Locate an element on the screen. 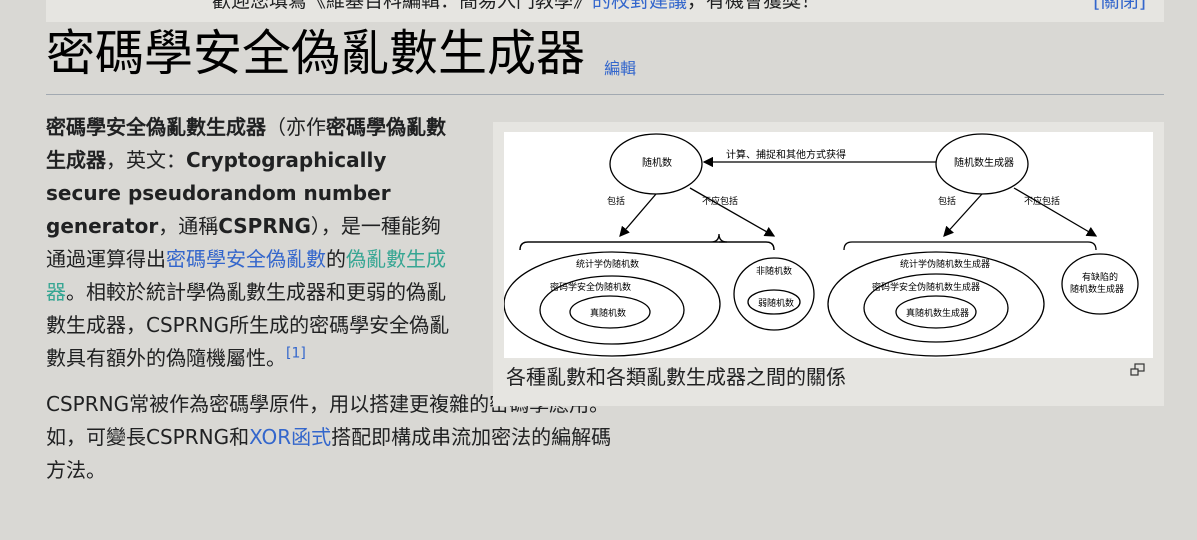  diagram-arrow-exclude-left is located at coordinates (732, 212).